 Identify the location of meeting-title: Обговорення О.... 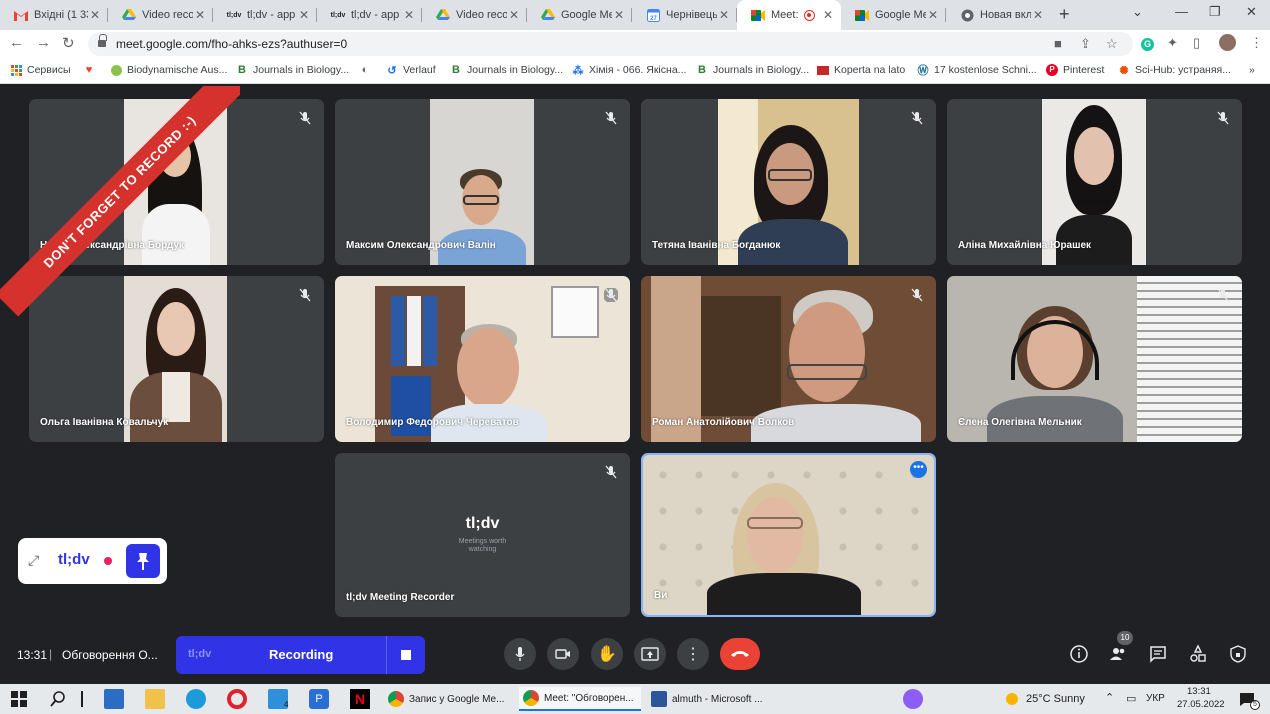
(110, 655).